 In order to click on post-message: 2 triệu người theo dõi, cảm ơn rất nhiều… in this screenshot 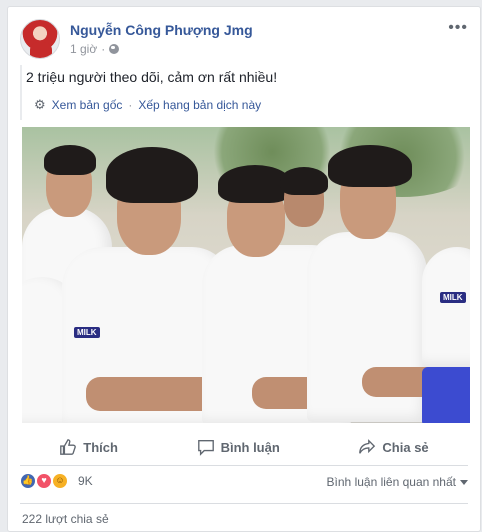, I will do `click(152, 77)`.